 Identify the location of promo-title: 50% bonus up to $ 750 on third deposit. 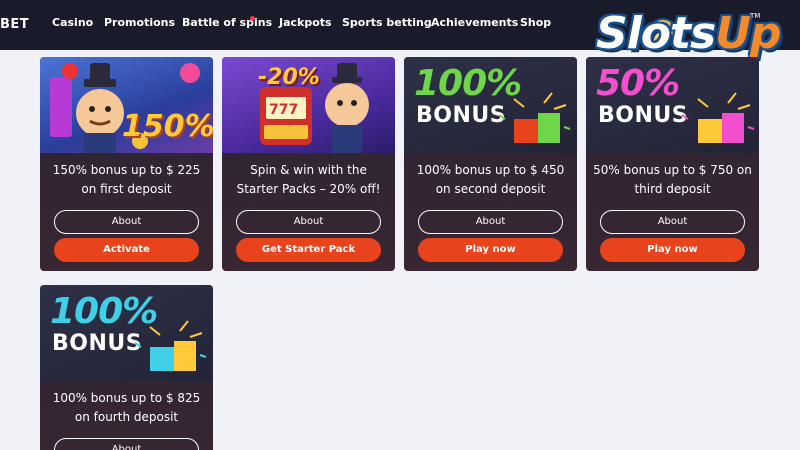
(672, 179).